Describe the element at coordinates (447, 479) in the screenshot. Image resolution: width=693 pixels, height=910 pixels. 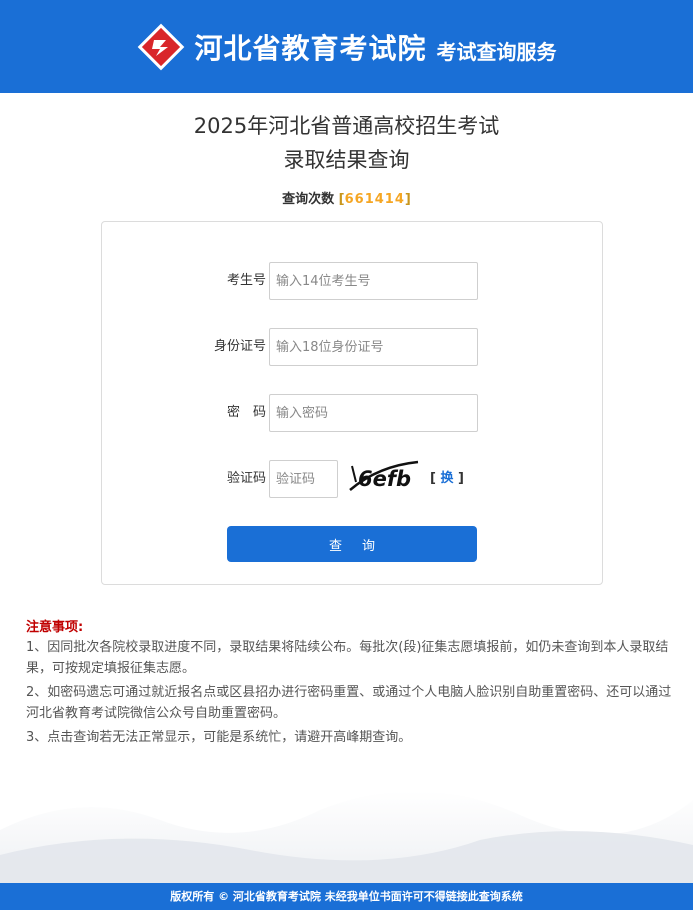
I see `captcha-refresh-button: [ 换 ]` at that location.